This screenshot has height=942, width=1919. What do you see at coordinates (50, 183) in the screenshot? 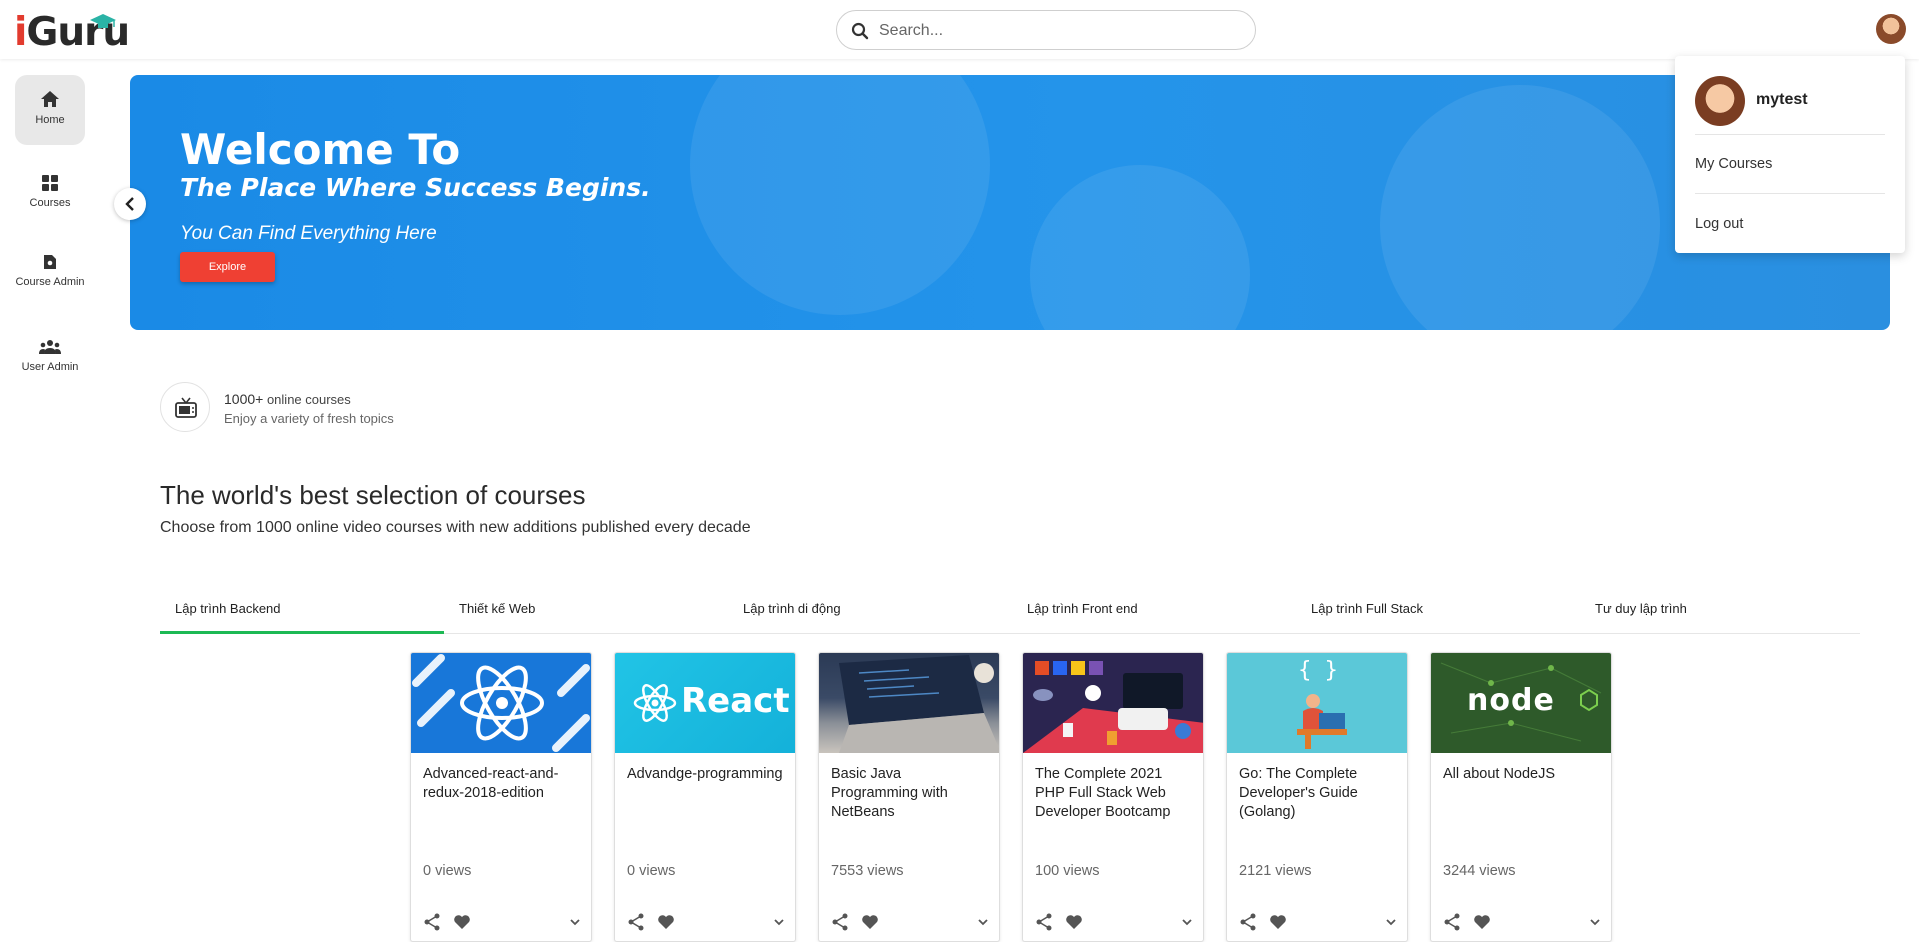
I see `grid-icon` at bounding box center [50, 183].